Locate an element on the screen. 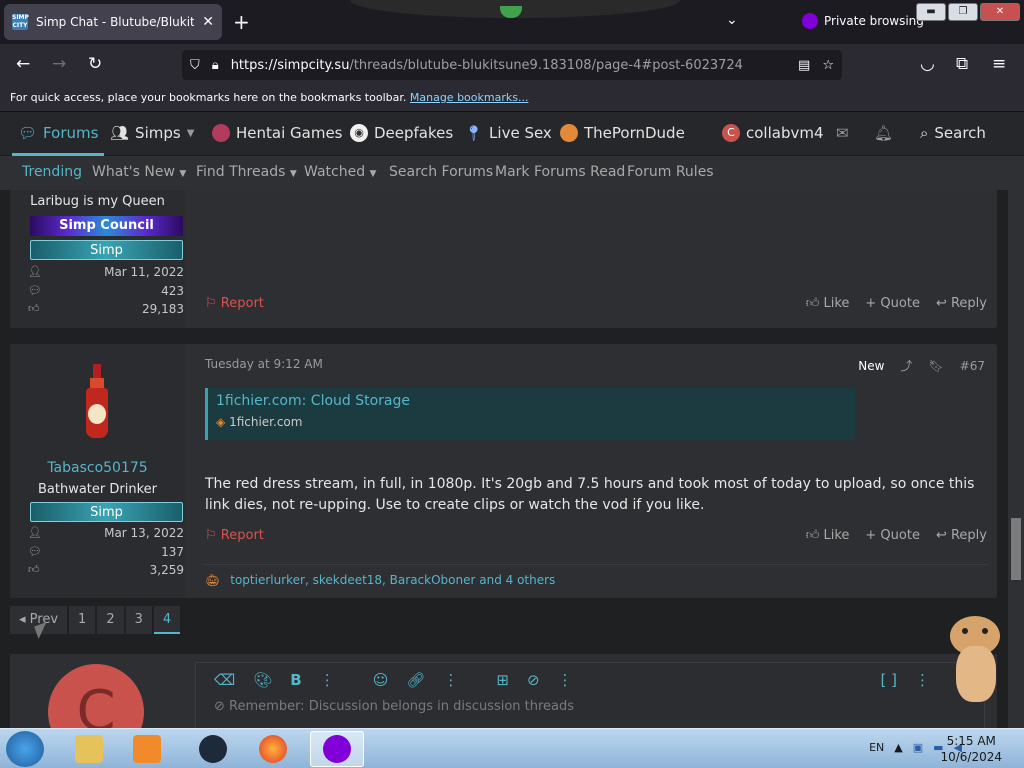 The width and height of the screenshot is (1024, 768). taskbar-explorer is located at coordinates (89, 749).